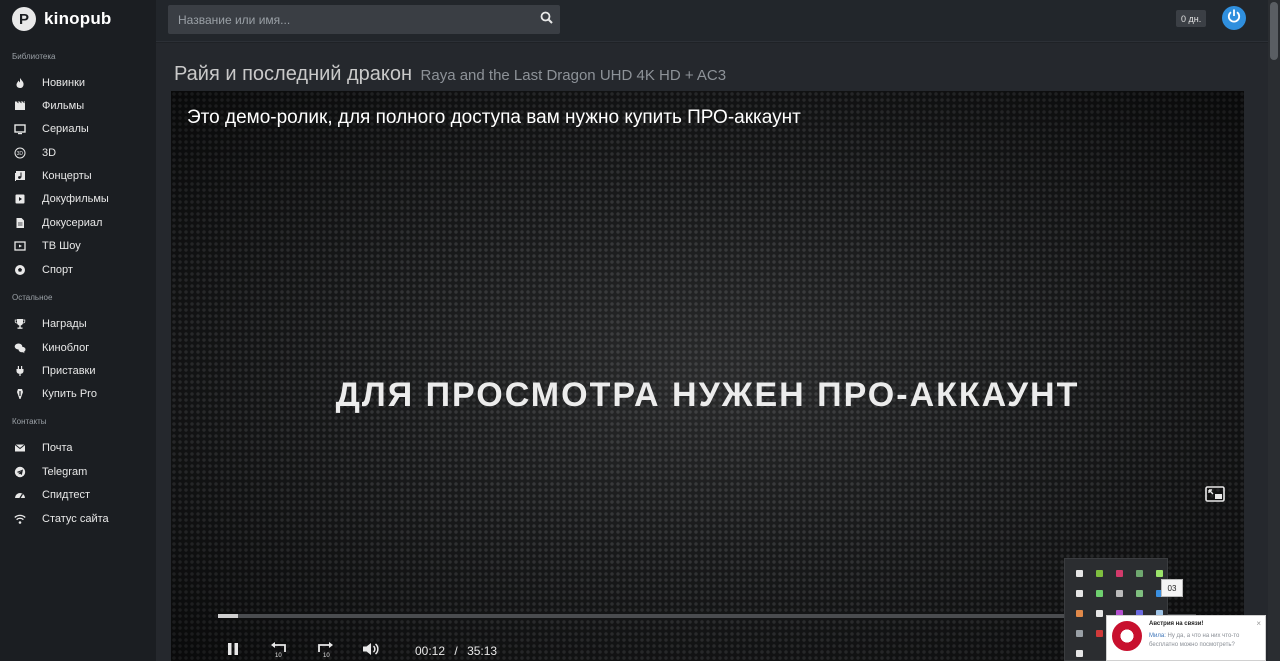 The image size is (1280, 661). I want to click on sidebar-item-sport: Спорт, so click(43, 270).